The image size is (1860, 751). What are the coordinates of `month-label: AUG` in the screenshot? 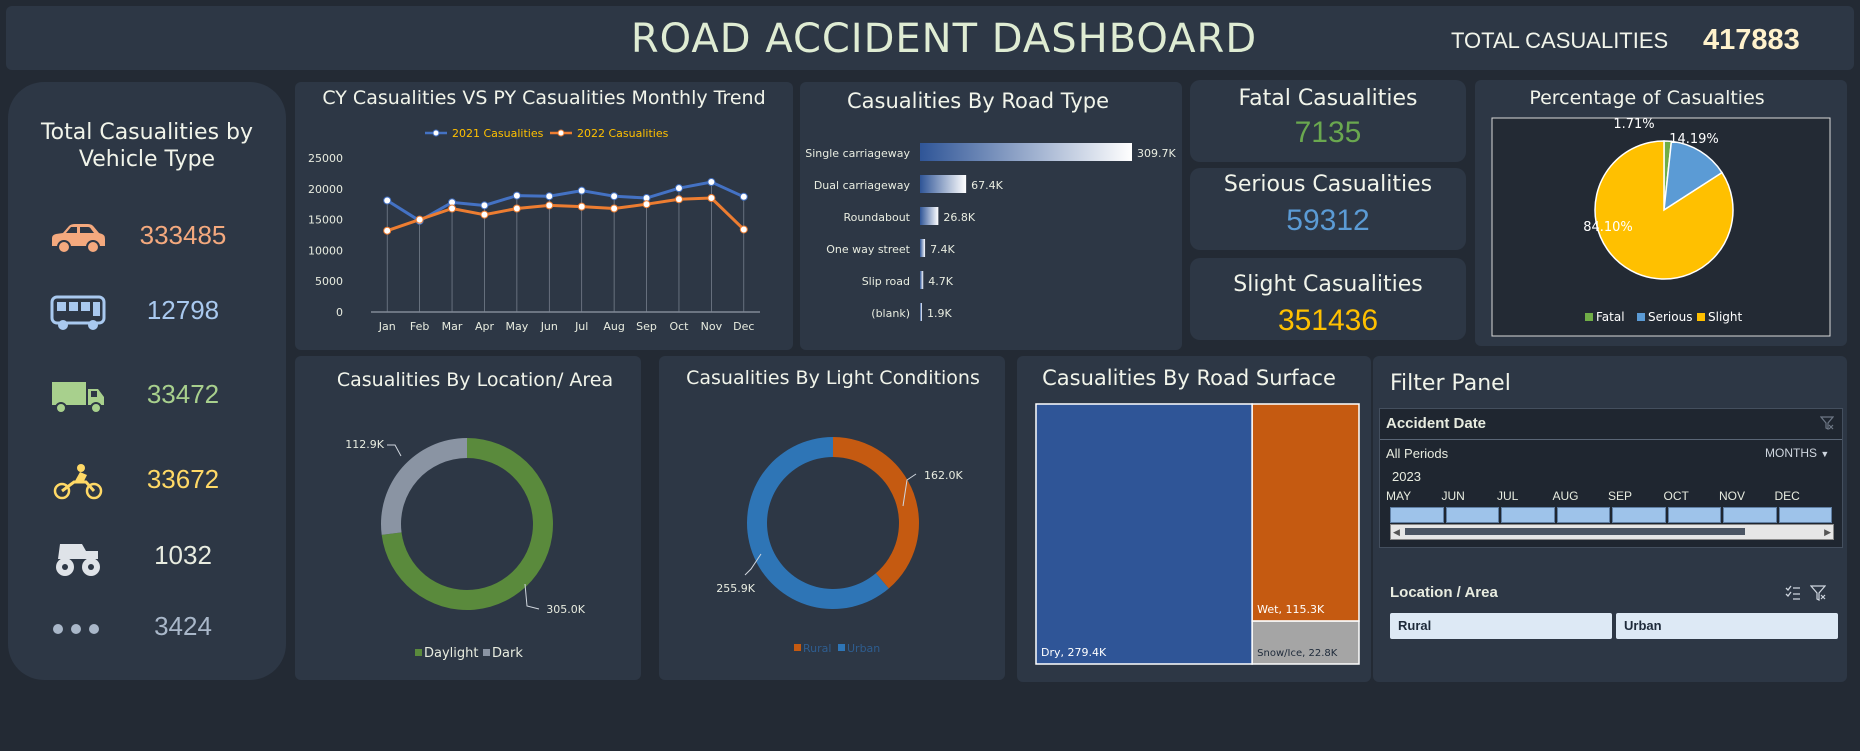 It's located at (1565, 496).